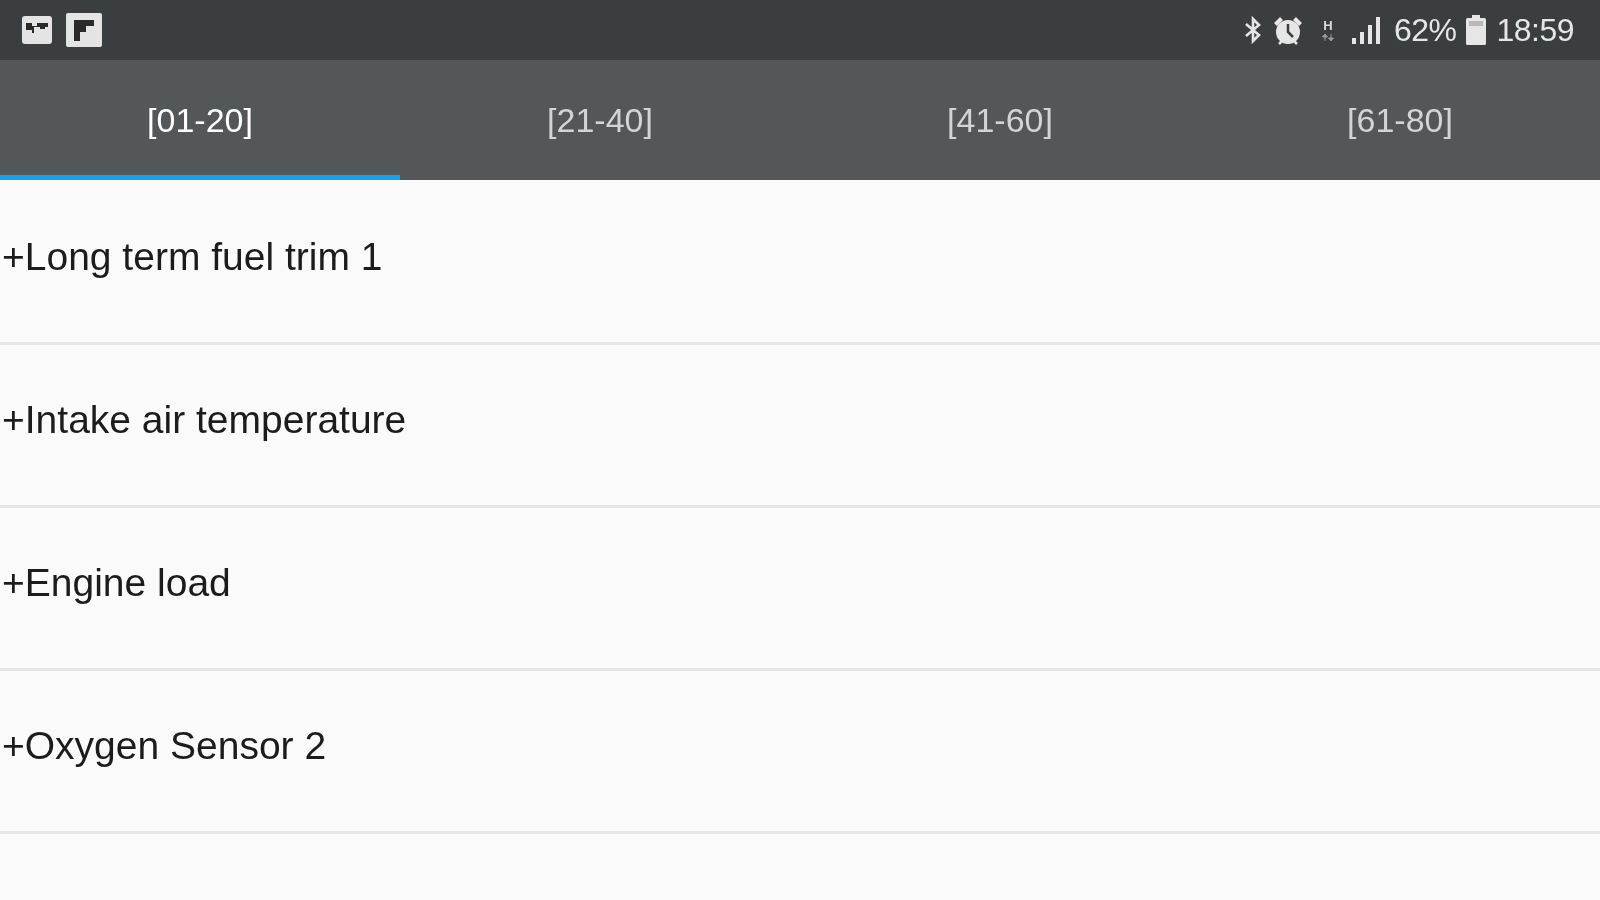  I want to click on list-item-label: +Engine load, so click(115, 588).